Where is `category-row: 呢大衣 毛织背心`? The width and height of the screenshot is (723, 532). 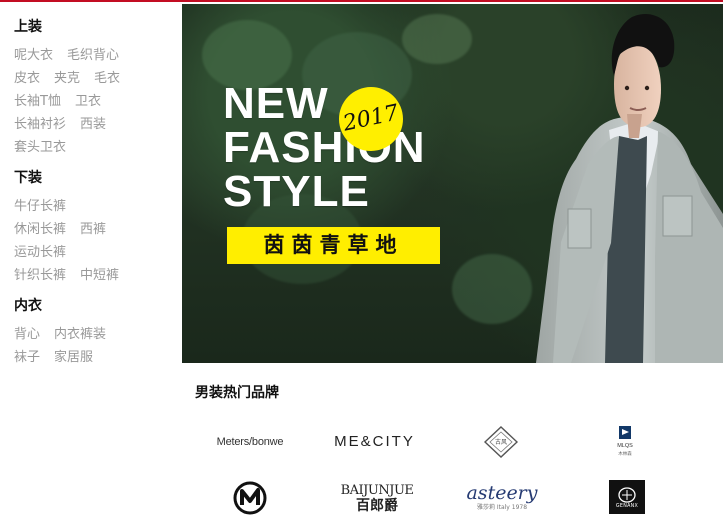 category-row: 呢大衣 毛织背心 is located at coordinates (97, 55).